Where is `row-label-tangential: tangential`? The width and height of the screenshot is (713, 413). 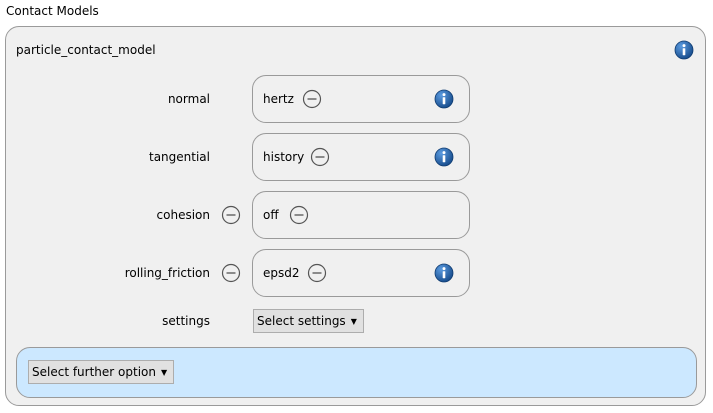 row-label-tangential: tangential is located at coordinates (179, 157).